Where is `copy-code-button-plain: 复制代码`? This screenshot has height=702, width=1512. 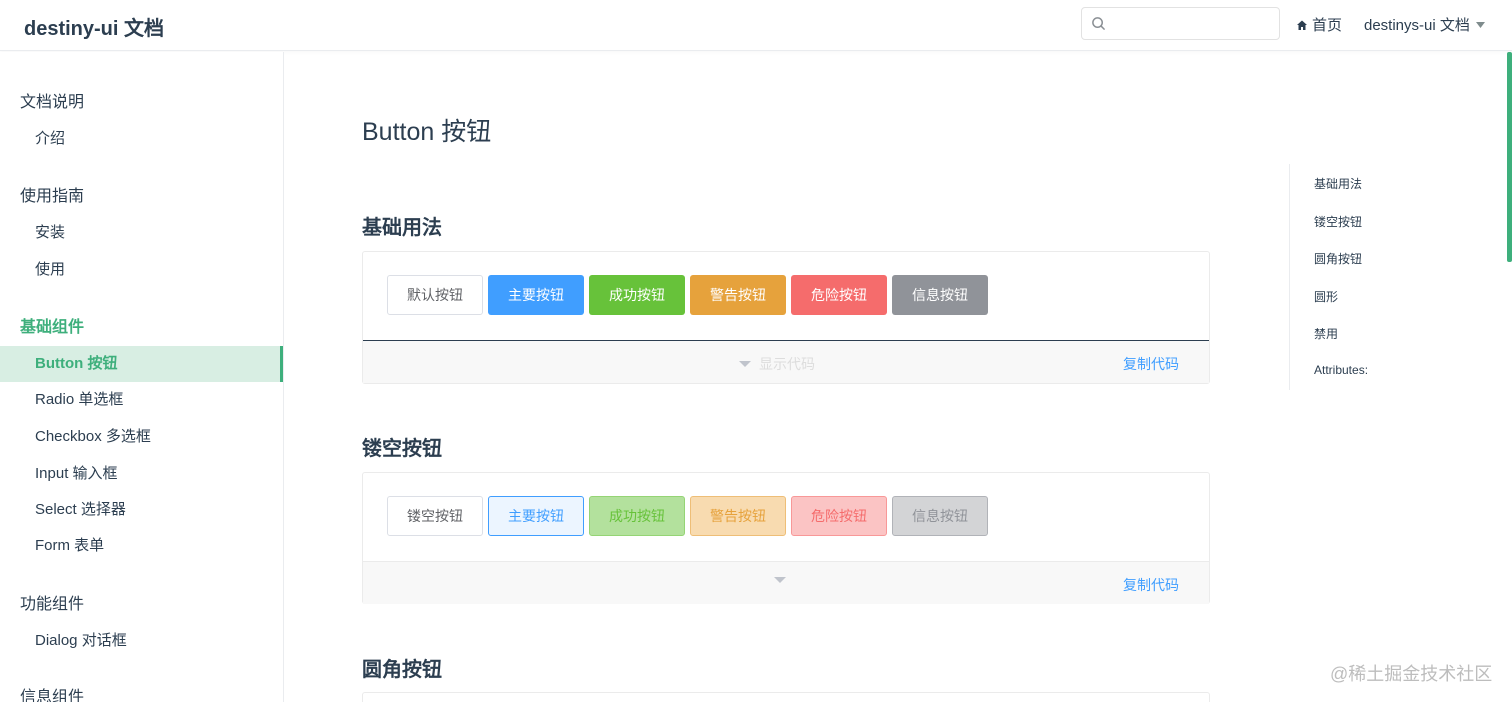 copy-code-button-plain: 复制代码 is located at coordinates (1151, 585).